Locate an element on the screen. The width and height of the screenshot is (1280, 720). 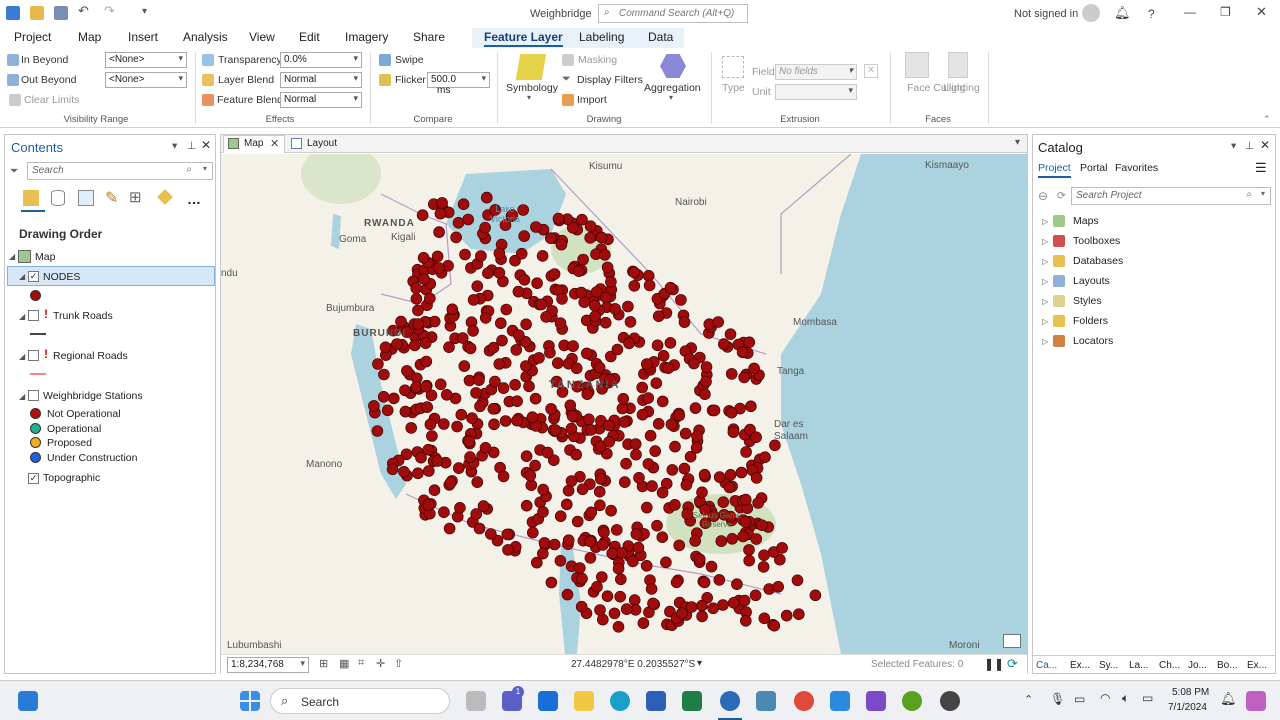
grid-icon: ▦ is located at coordinates (344, 663).